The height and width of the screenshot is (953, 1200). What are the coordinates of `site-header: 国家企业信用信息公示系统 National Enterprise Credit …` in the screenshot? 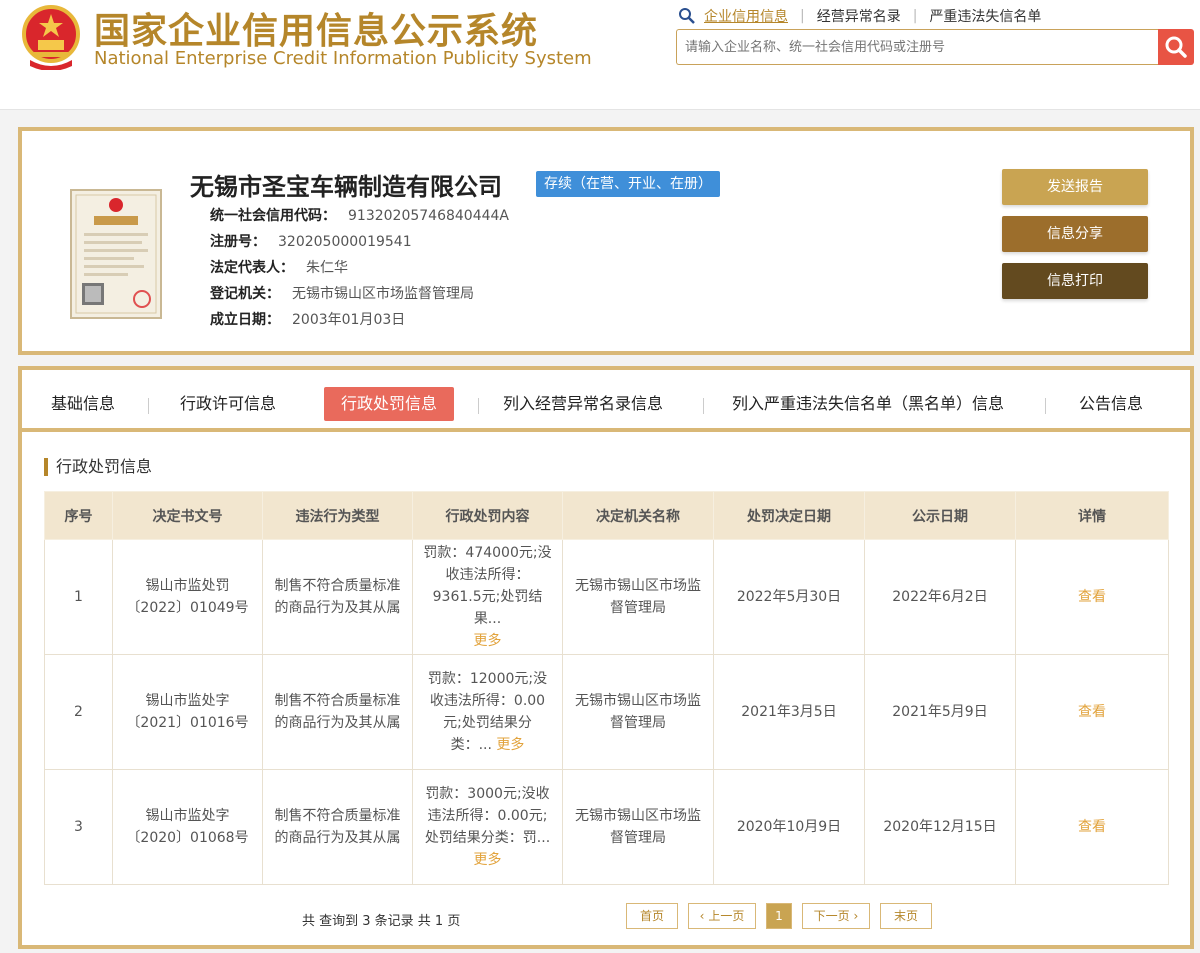 It's located at (600, 55).